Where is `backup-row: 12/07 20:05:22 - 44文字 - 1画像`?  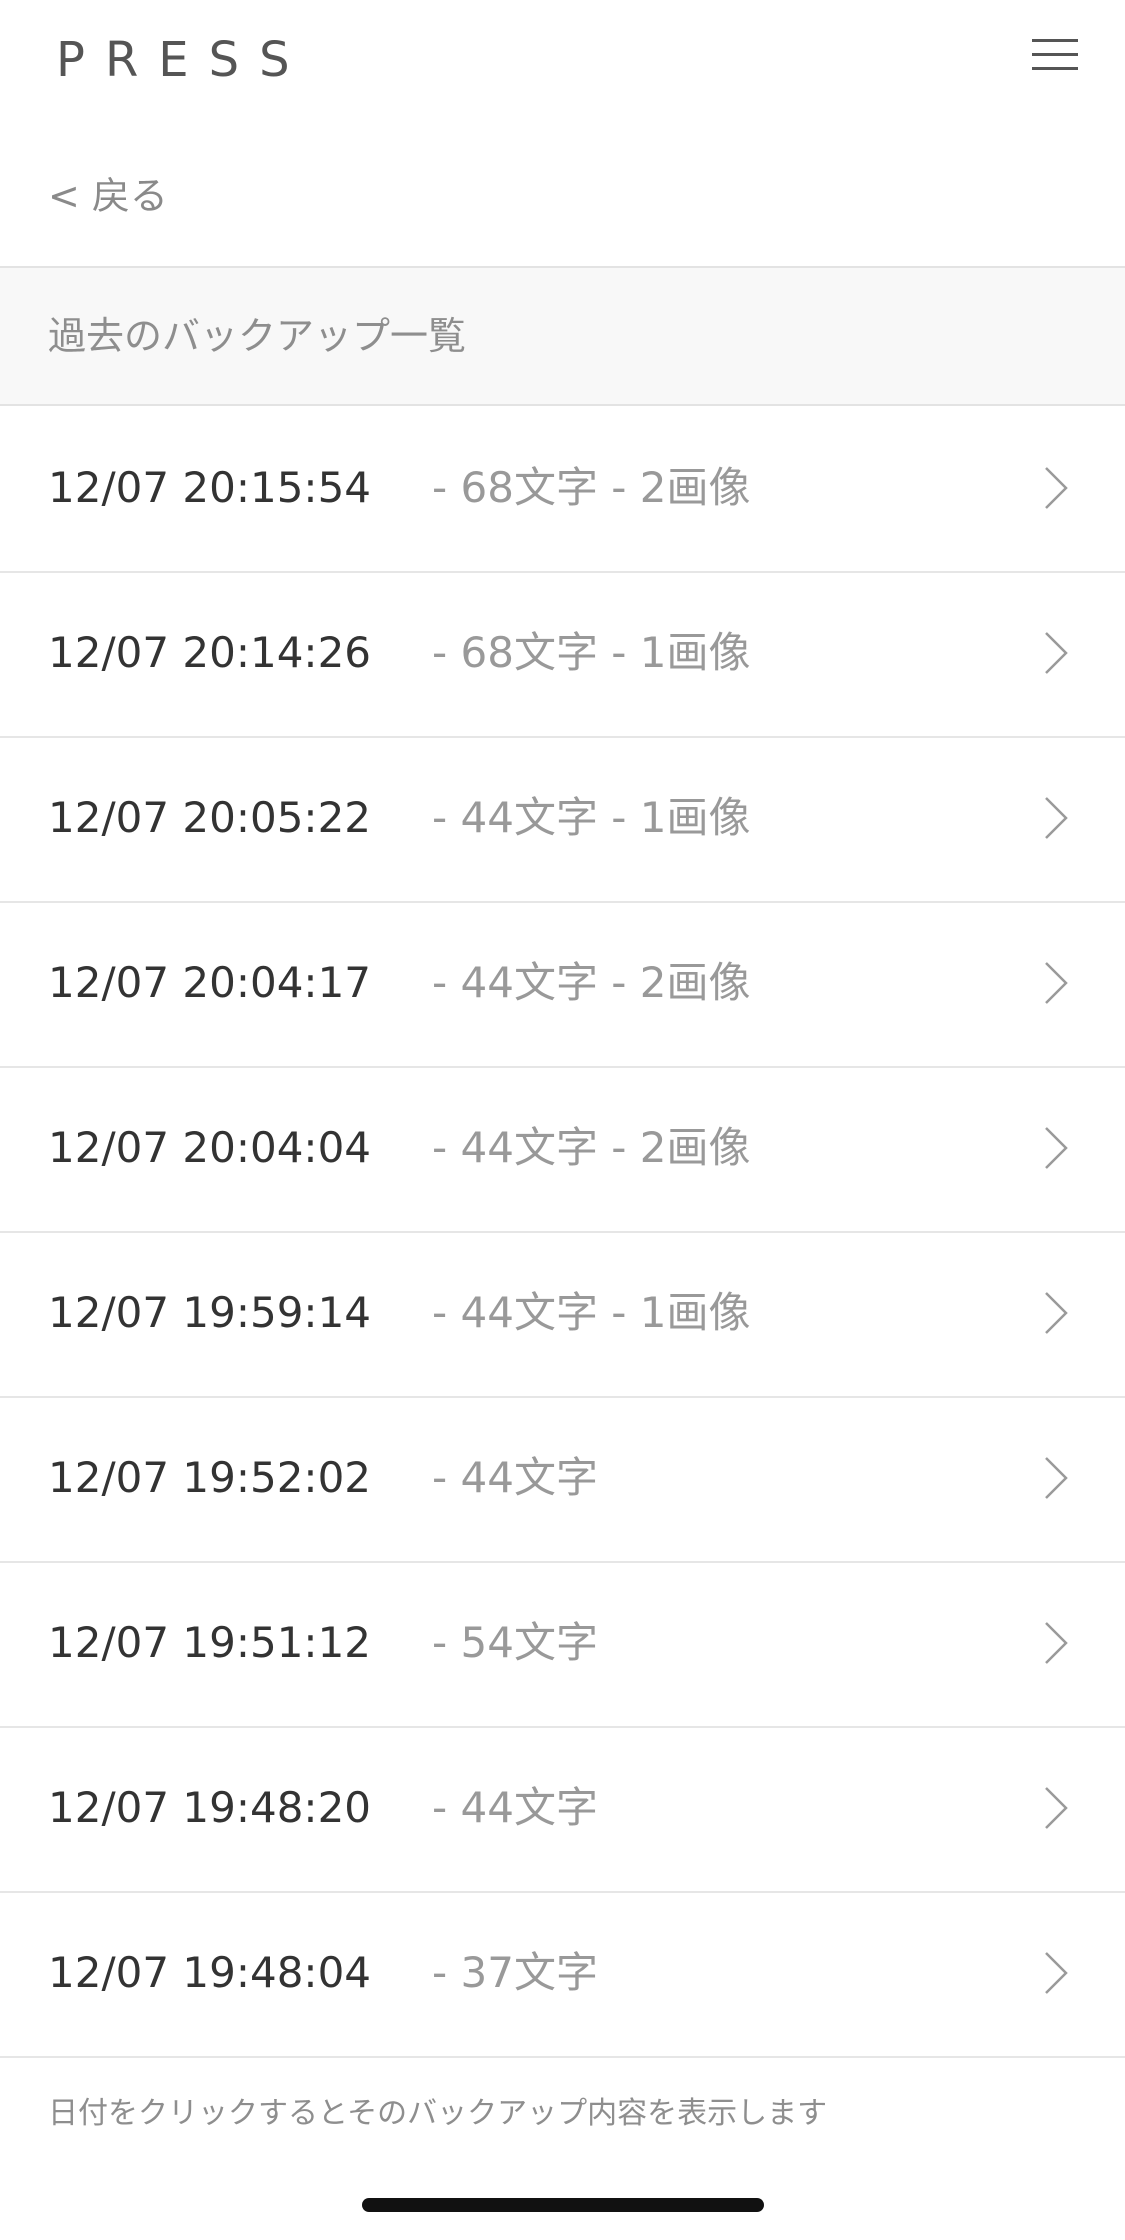
backup-row: 12/07 20:05:22 - 44文字 - 1画像 is located at coordinates (562, 820).